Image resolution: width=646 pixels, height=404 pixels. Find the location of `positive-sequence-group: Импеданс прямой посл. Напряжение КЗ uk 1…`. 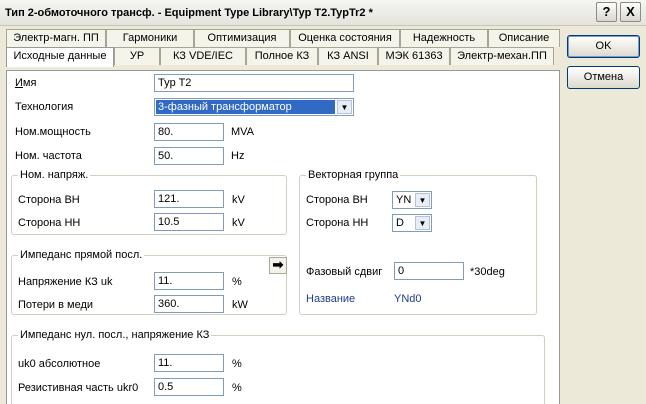

positive-sequence-group: Импеданс прямой посл. Напряжение КЗ uk 1… is located at coordinates (149, 282).